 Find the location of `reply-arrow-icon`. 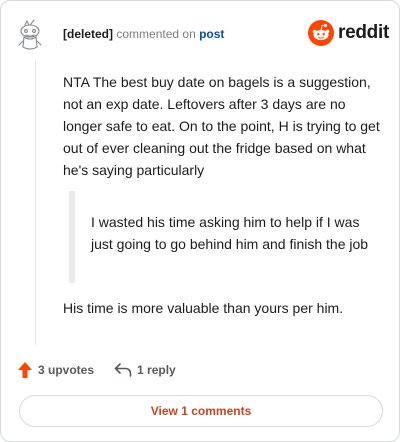

reply-arrow-icon is located at coordinates (123, 370).